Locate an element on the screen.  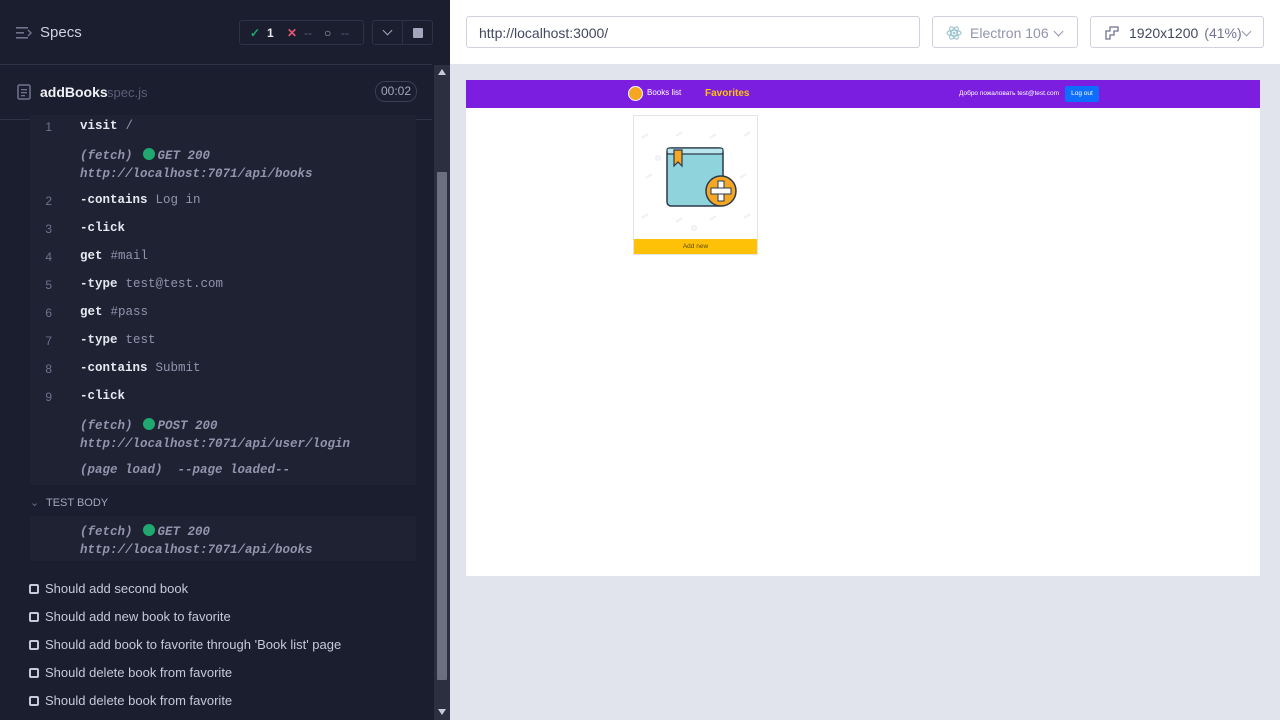
electron-icon is located at coordinates (954, 33).